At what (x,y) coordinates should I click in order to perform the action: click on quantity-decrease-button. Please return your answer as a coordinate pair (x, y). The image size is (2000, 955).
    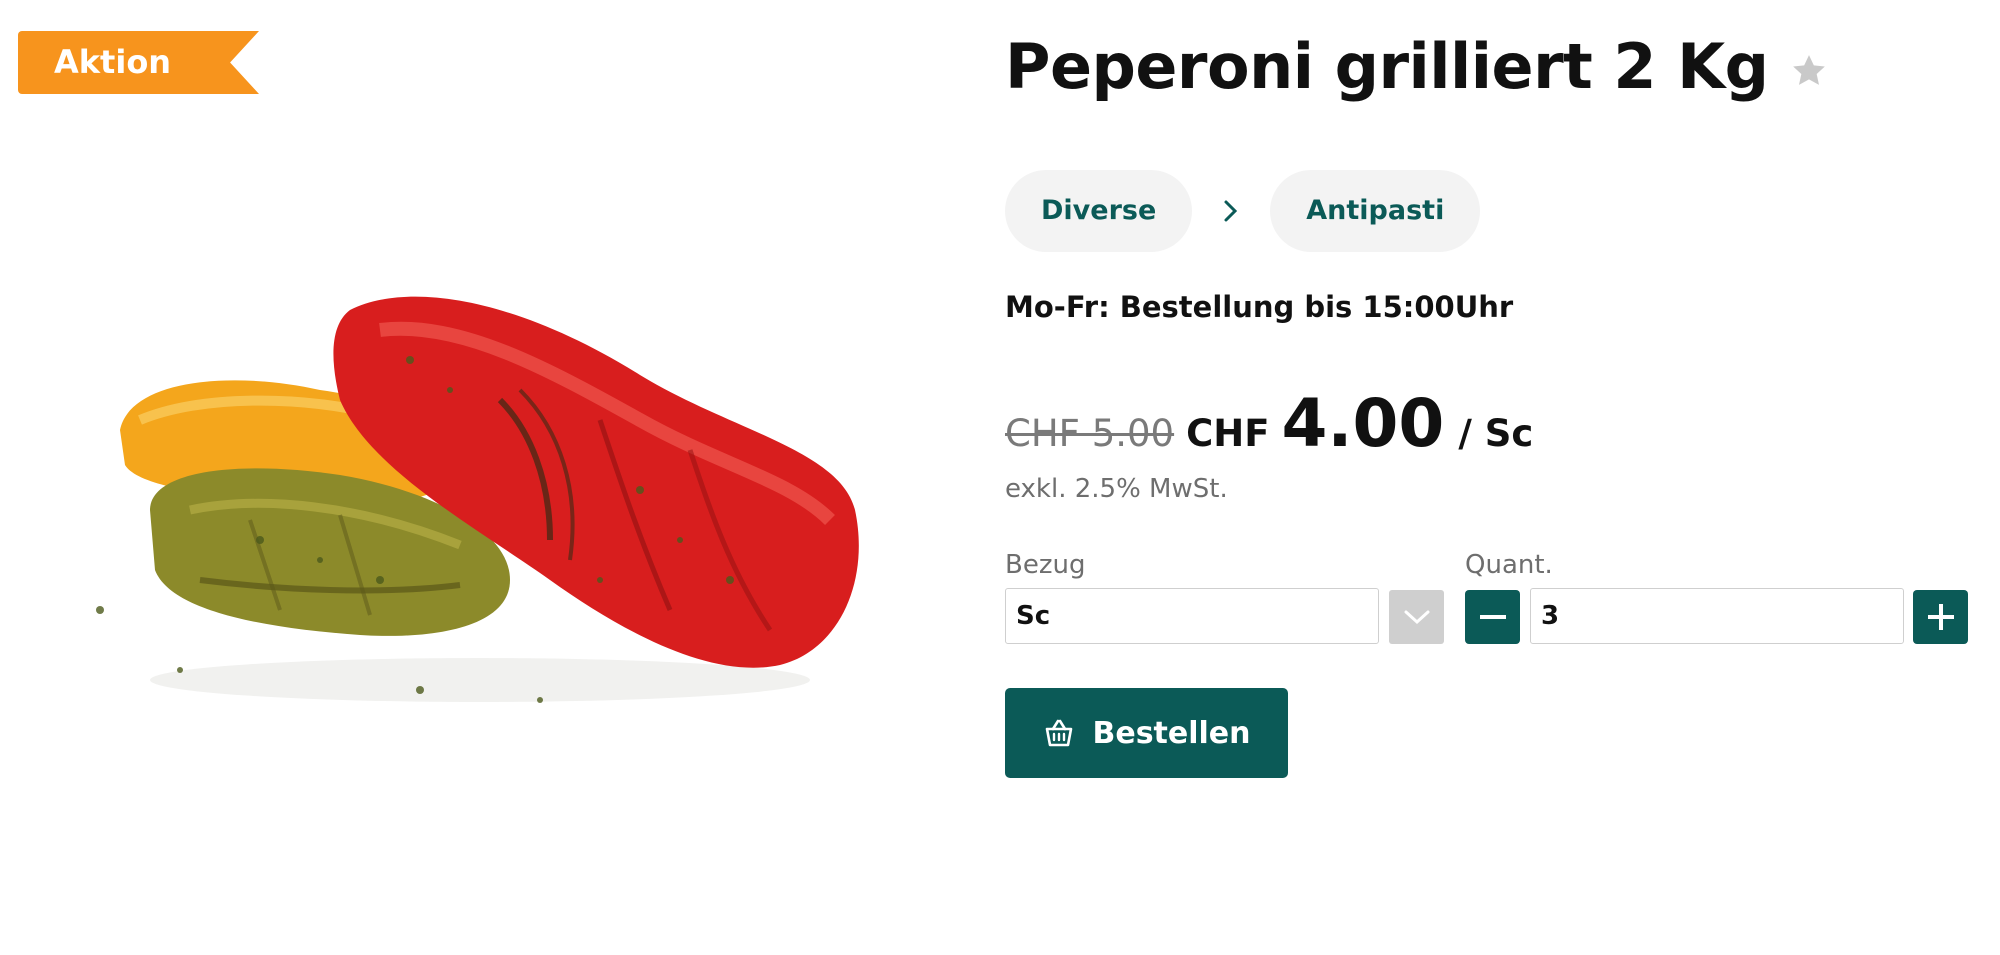
    Looking at the image, I should click on (1492, 617).